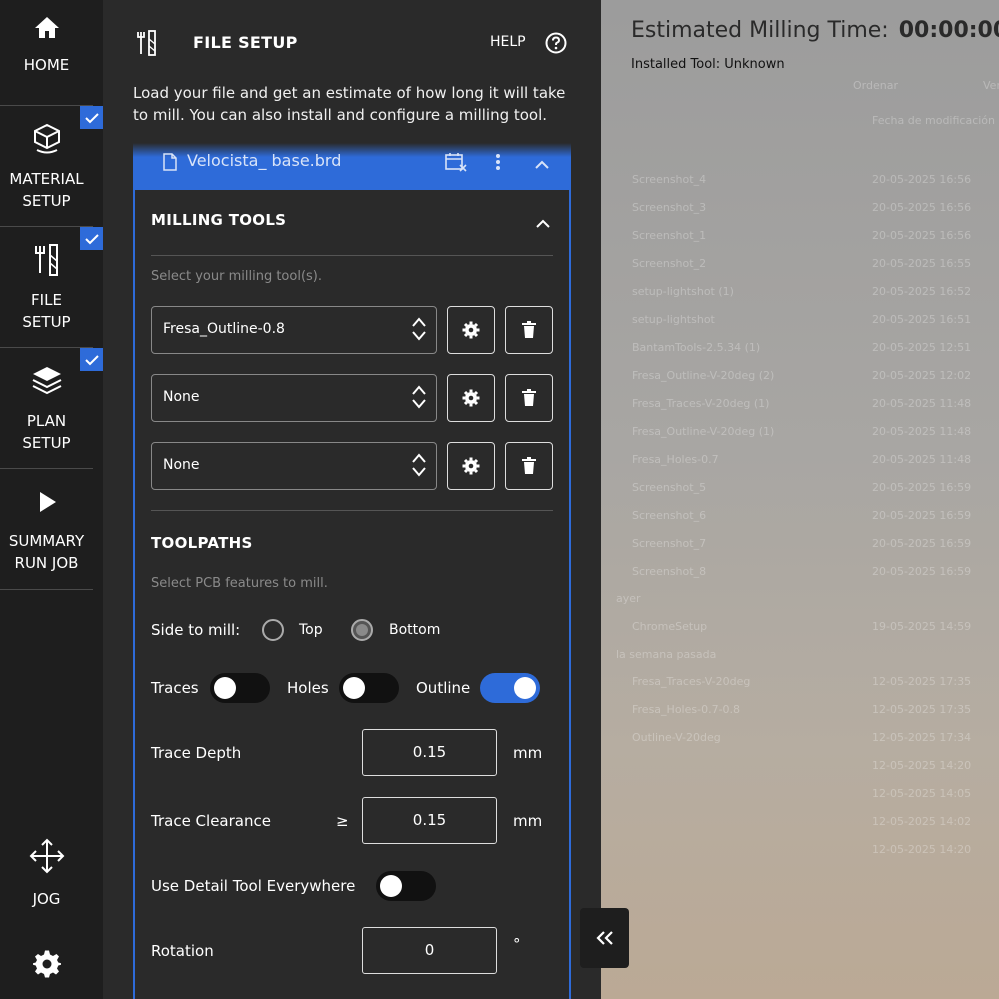 The image size is (999, 999). What do you see at coordinates (369, 688) in the screenshot?
I see `holes-toggle` at bounding box center [369, 688].